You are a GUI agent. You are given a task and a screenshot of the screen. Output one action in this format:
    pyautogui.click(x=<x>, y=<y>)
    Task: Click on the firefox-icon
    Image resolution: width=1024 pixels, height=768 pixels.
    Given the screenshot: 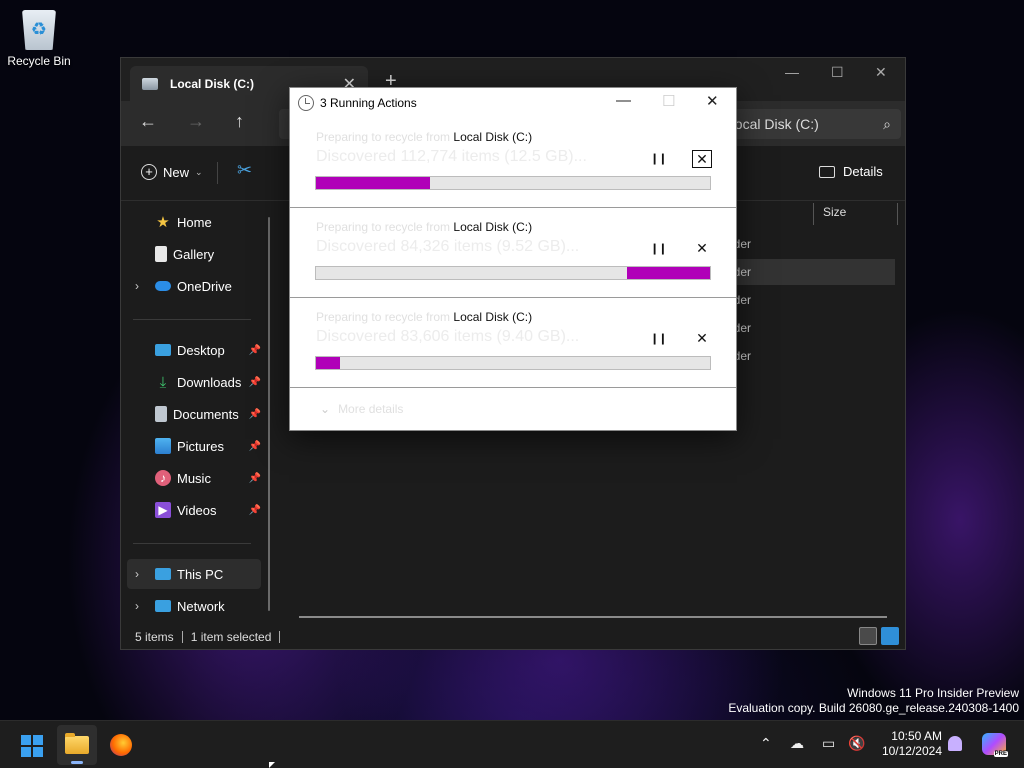 What is the action you would take?
    pyautogui.click(x=121, y=745)
    